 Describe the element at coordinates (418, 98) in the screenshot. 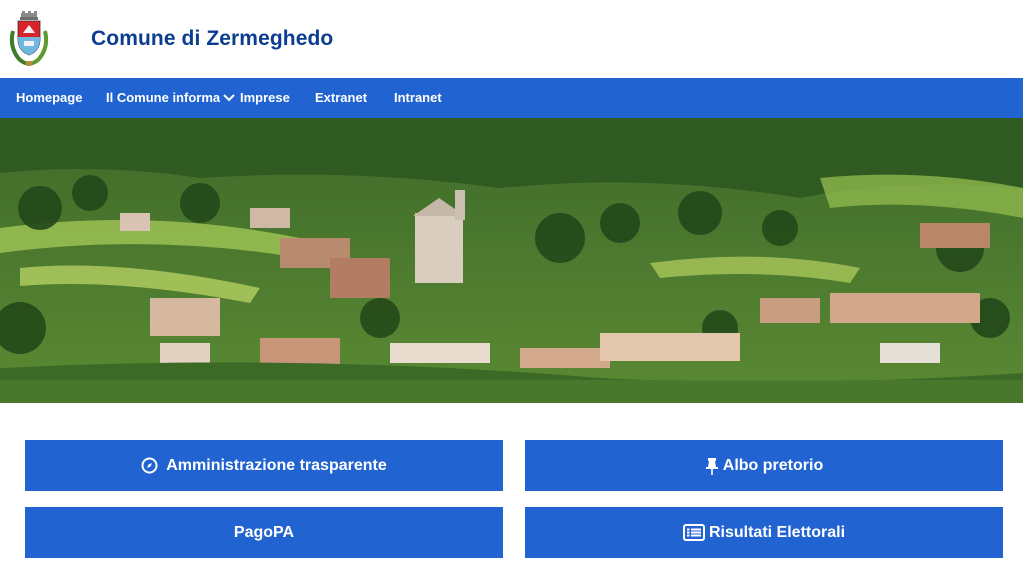

I see `nav-item-intranet: Intranet` at that location.